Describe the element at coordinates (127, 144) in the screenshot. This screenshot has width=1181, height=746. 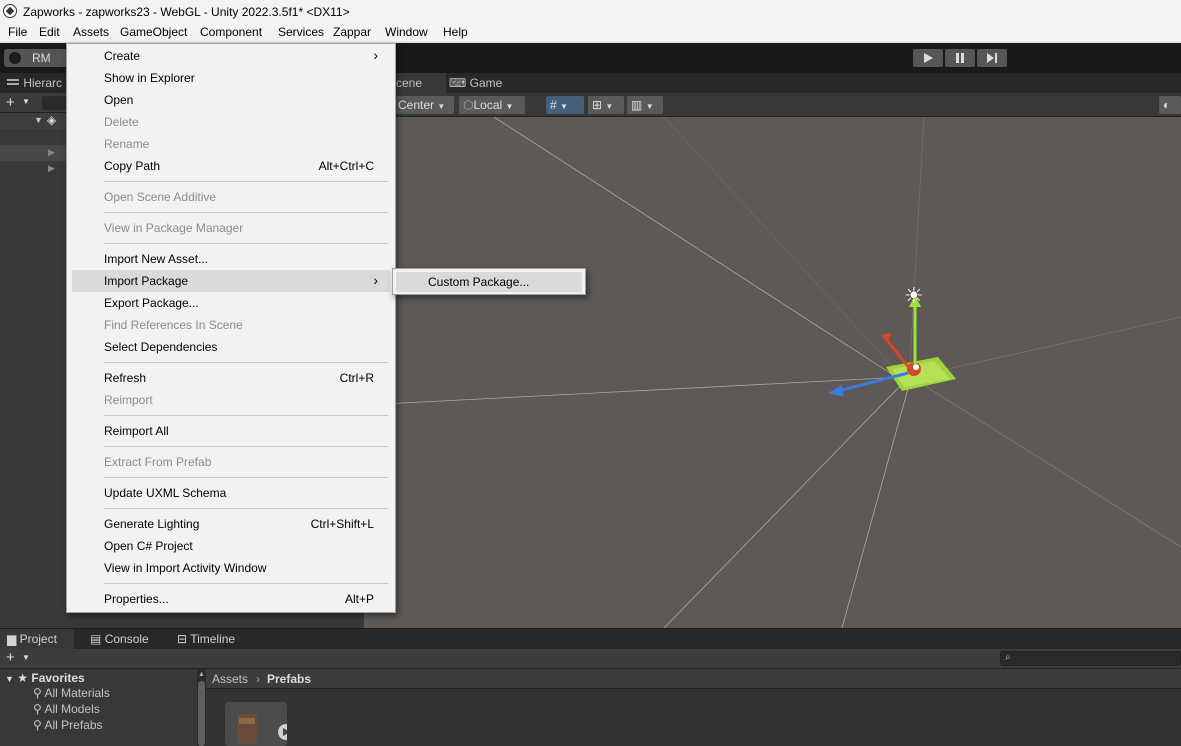
I see `menu-item-label: Rename` at that location.